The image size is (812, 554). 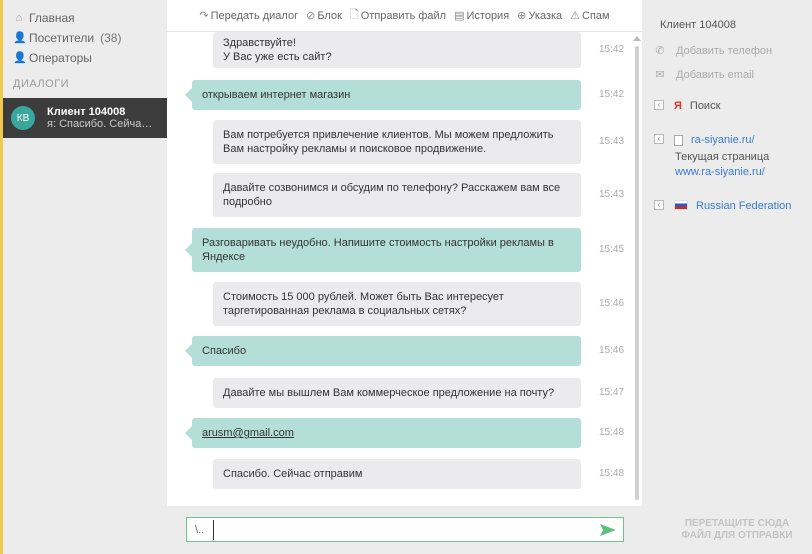 I want to click on nav-visitors-label: Посетители, so click(x=62, y=38).